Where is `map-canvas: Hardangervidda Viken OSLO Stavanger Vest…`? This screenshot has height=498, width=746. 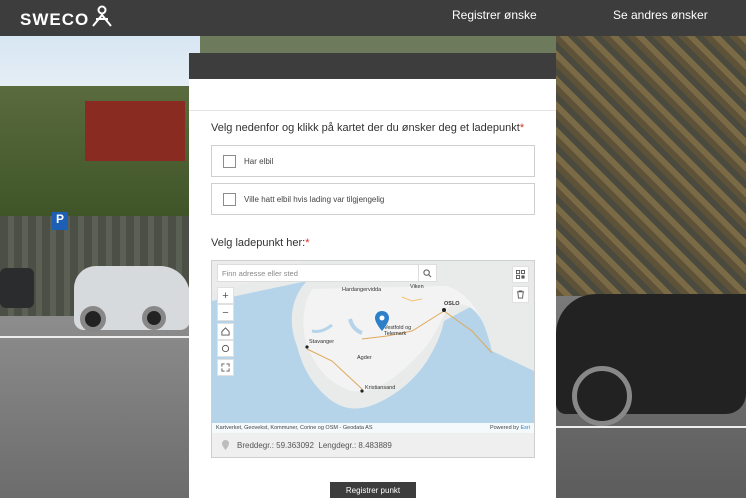 map-canvas: Hardangervidda Viken OSLO Stavanger Vest… is located at coordinates (373, 347).